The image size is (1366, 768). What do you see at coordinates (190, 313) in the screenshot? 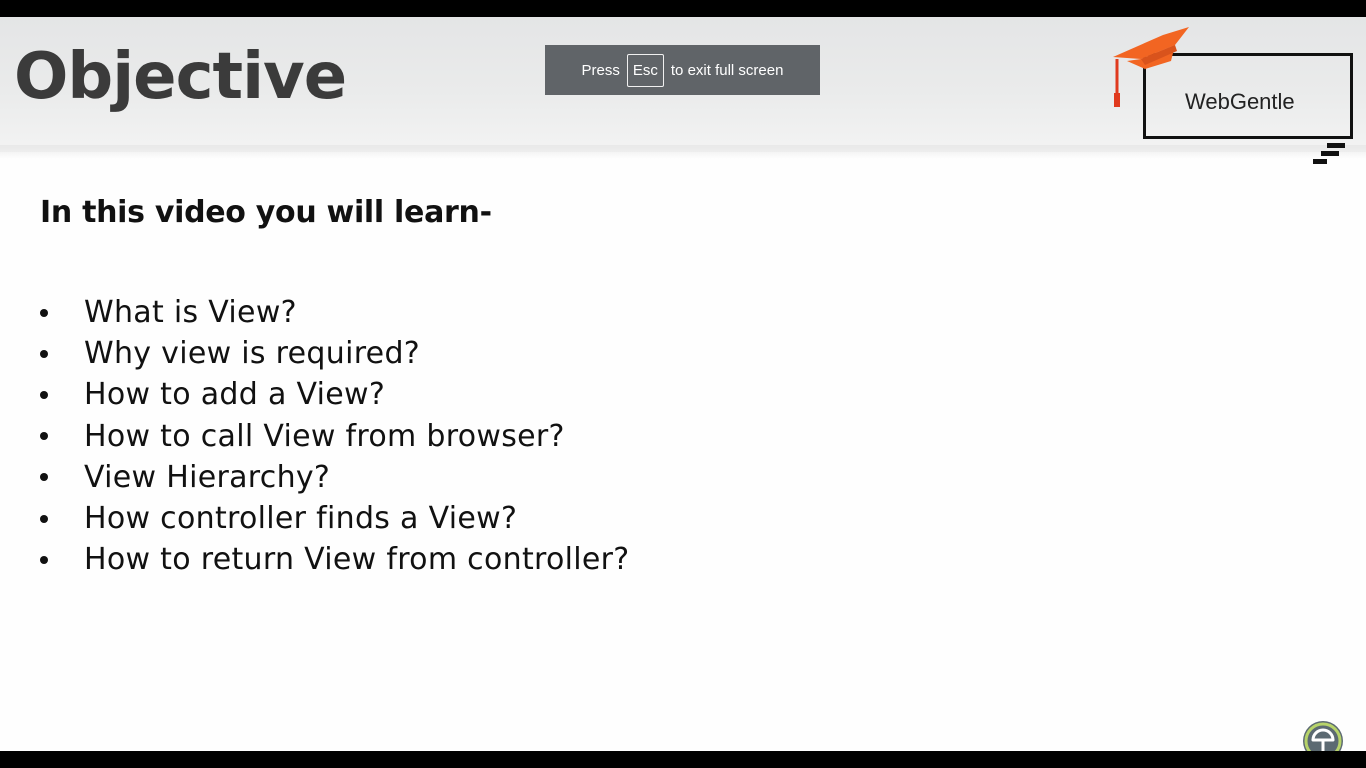
I see `bullet-text: What is View?` at bounding box center [190, 313].